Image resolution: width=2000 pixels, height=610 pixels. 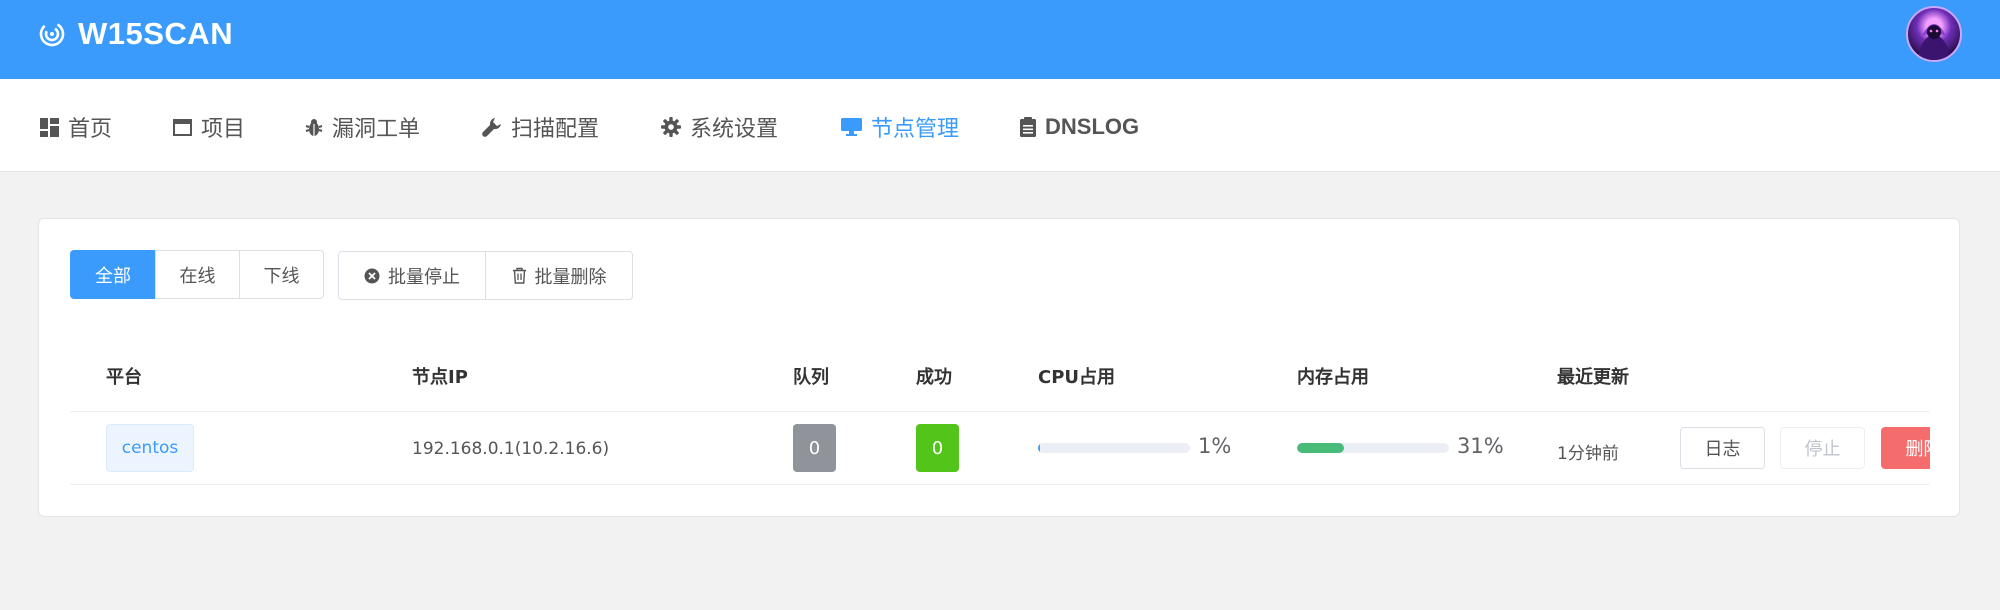 What do you see at coordinates (915, 129) in the screenshot?
I see `nav-label: 节点管理` at bounding box center [915, 129].